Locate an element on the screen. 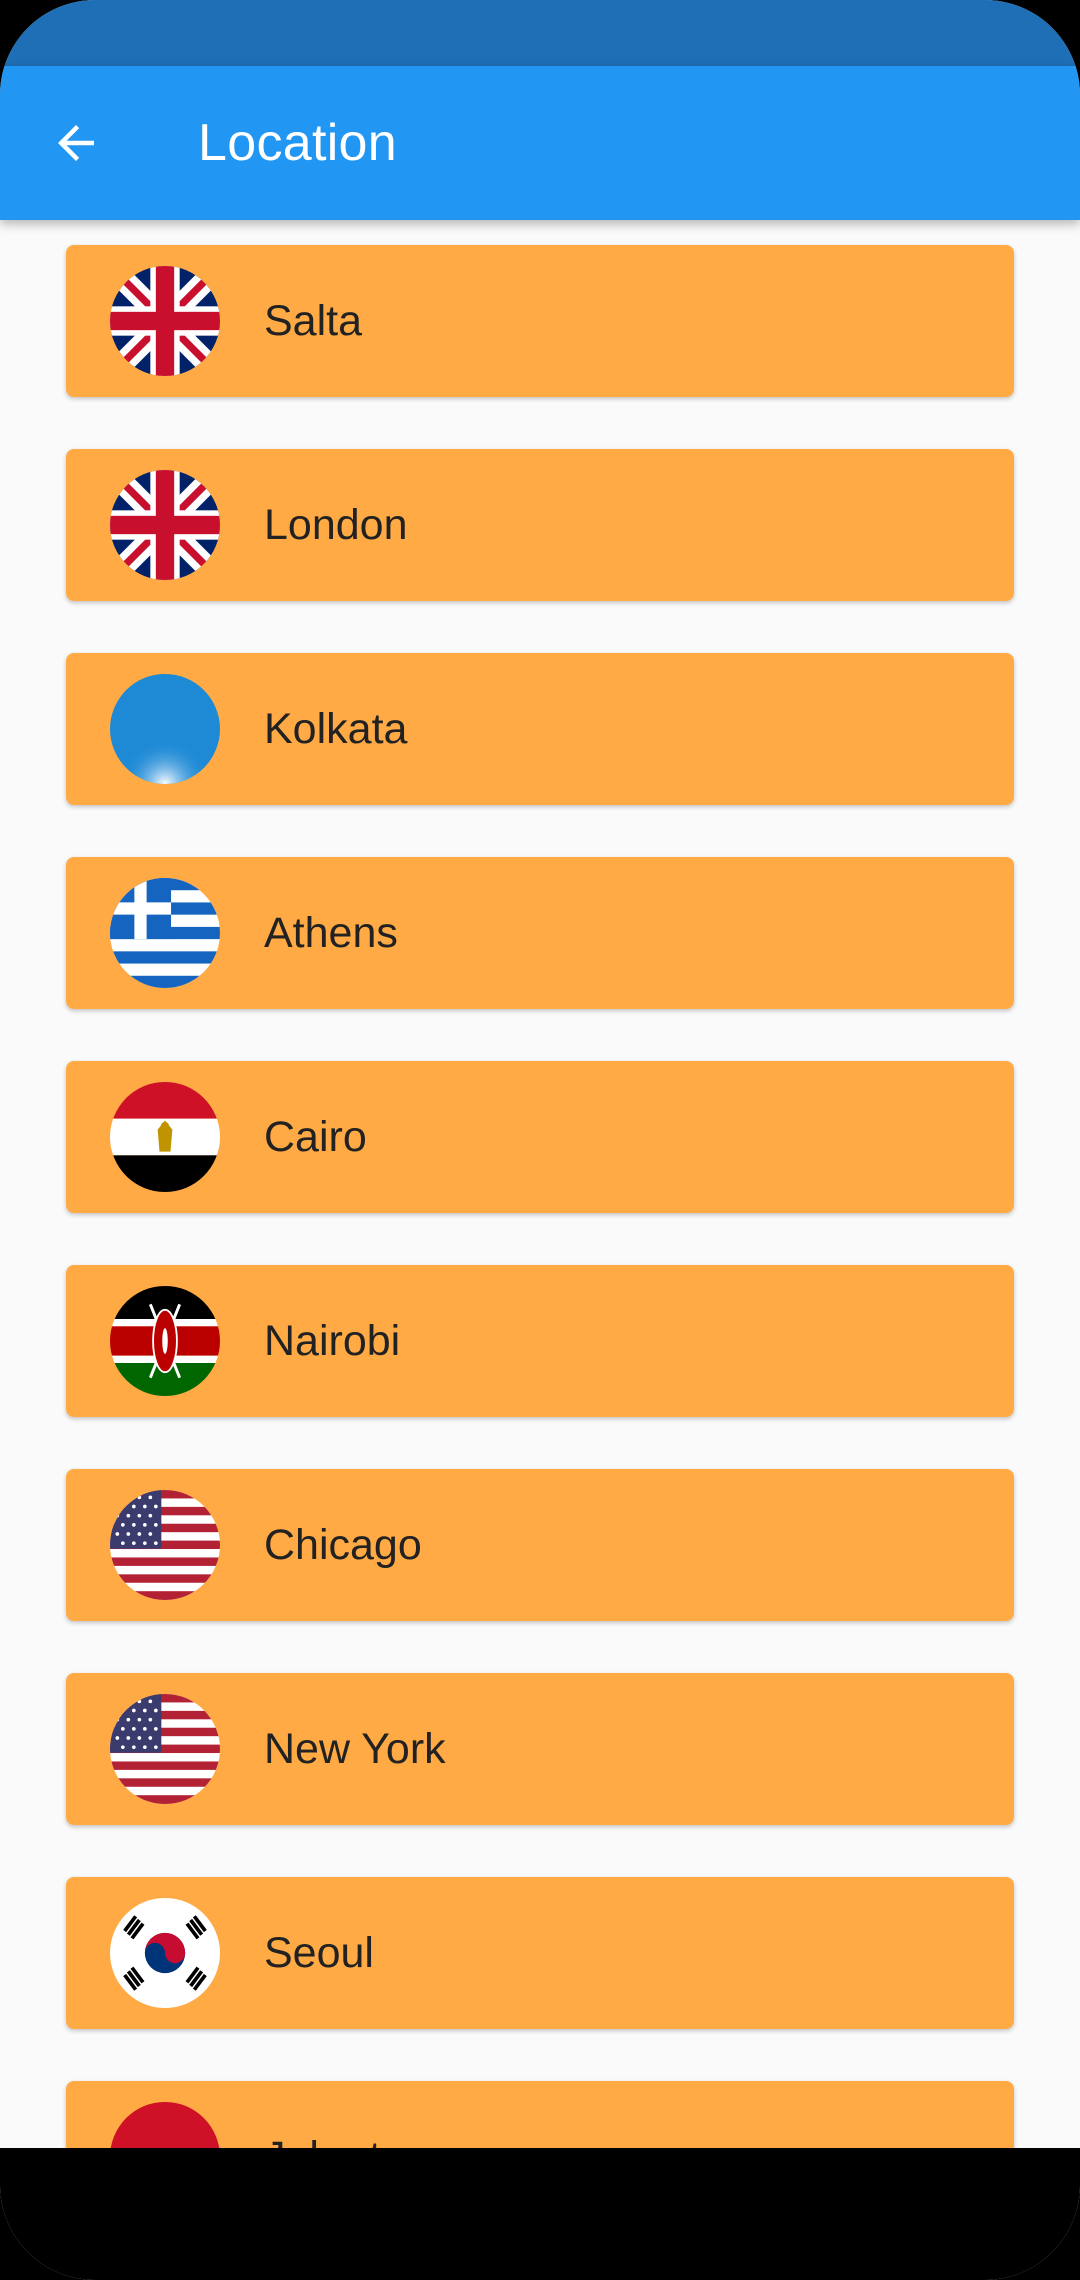 This screenshot has height=2280, width=1080. list-item-nairobi: Nairobi is located at coordinates (540, 1341).